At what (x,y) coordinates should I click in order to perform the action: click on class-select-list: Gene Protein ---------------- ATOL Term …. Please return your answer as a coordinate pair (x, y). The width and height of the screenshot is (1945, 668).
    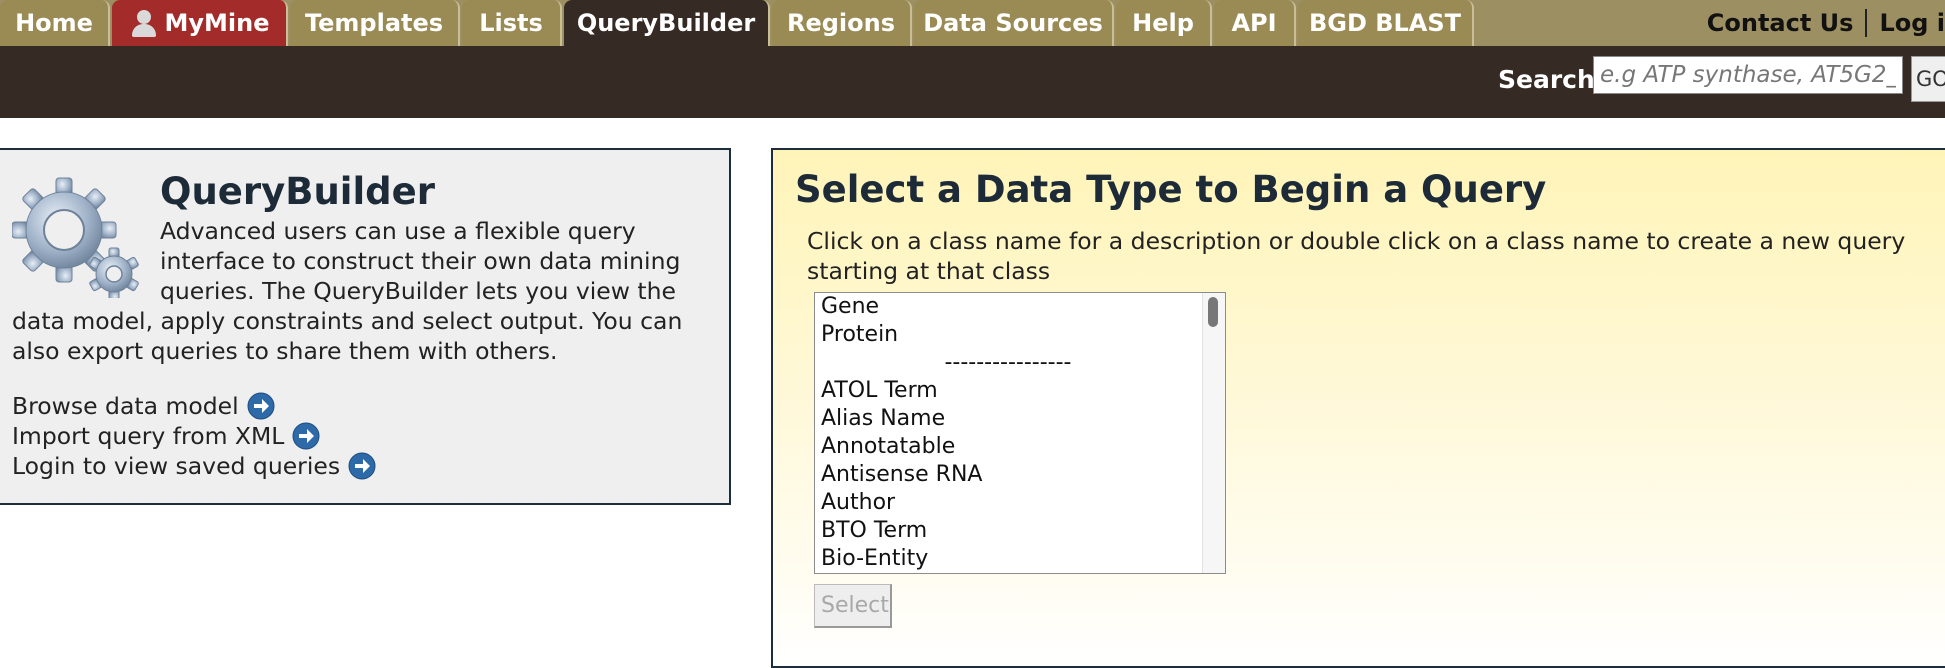
    Looking at the image, I should click on (1020, 433).